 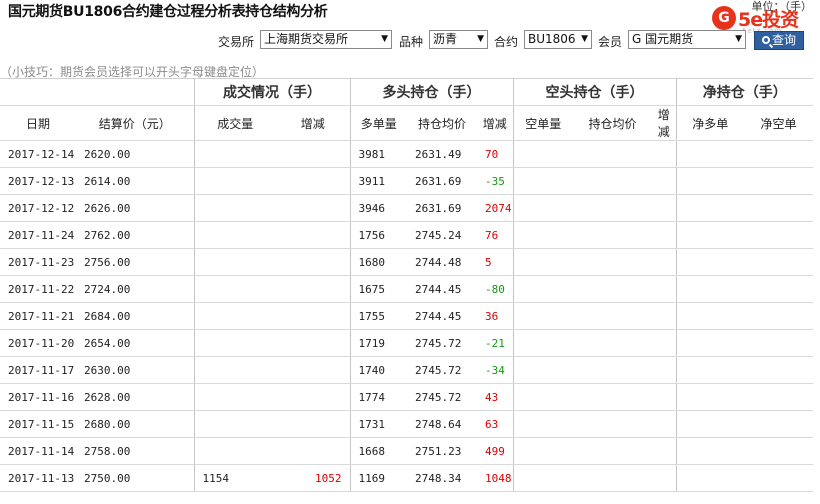 What do you see at coordinates (38, 343) in the screenshot?
I see `cell-date: 2017-11-20` at bounding box center [38, 343].